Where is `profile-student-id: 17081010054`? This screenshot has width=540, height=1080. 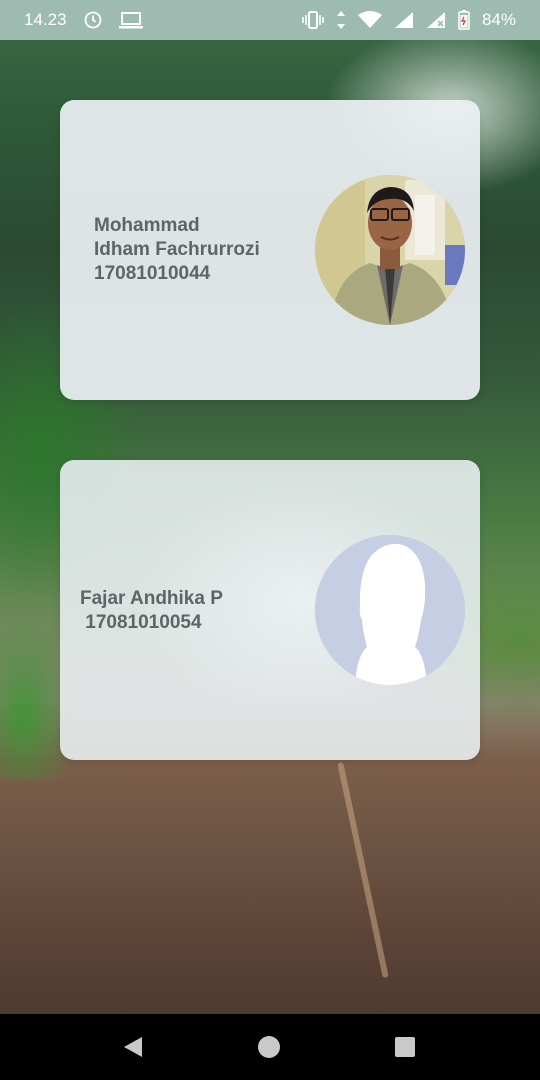
profile-student-id: 17081010054 is located at coordinates (141, 622).